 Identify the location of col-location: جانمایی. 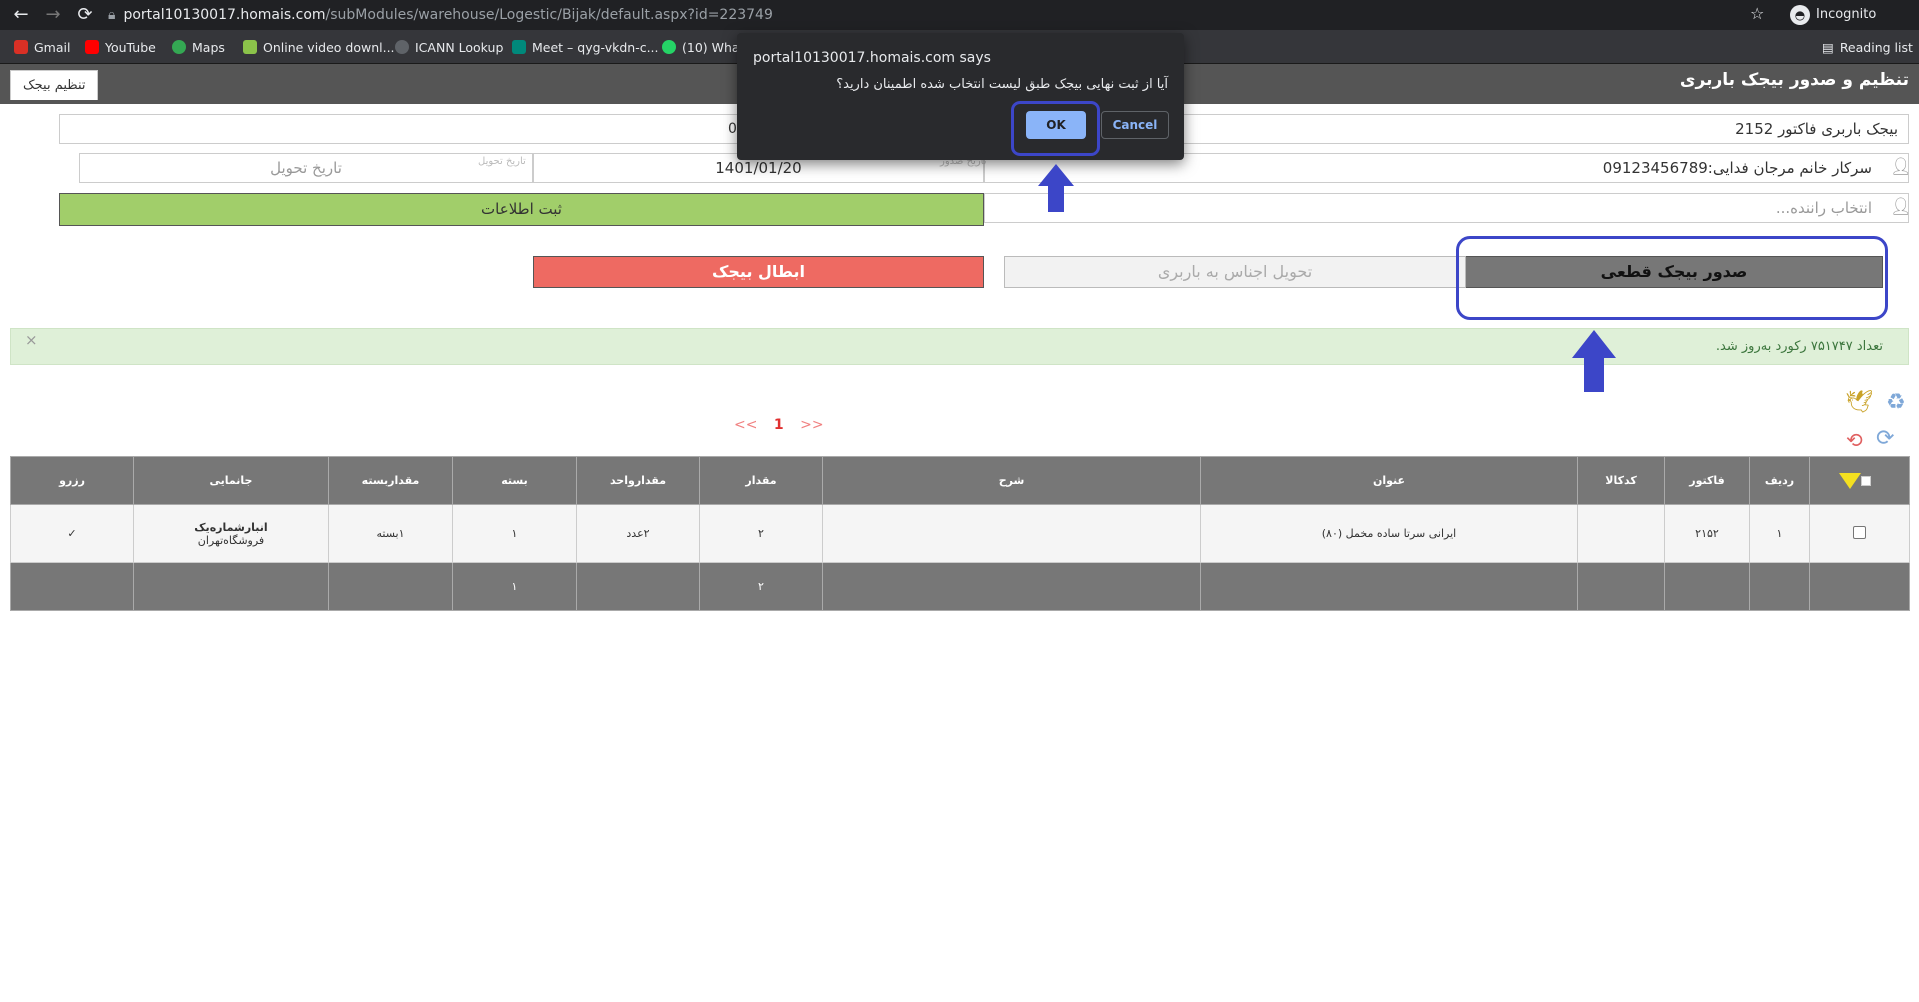
(231, 480).